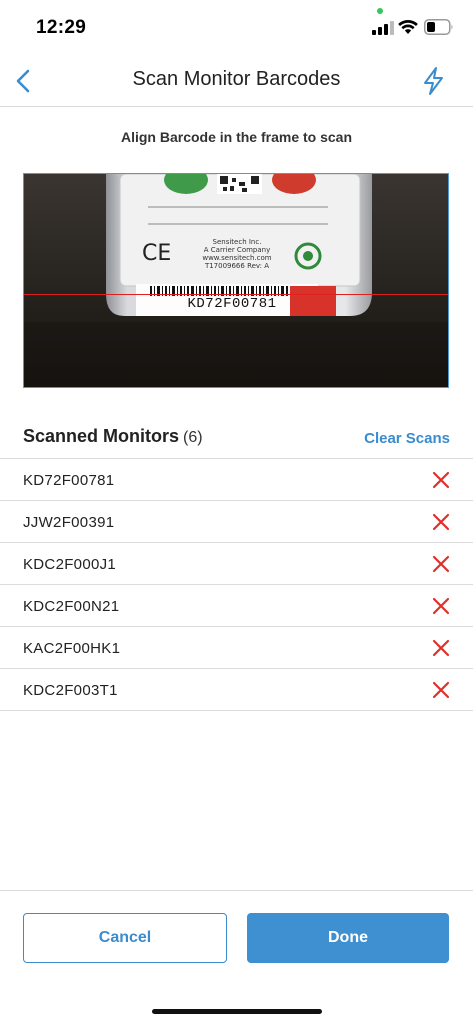 The width and height of the screenshot is (473, 1024). Describe the element at coordinates (236, 522) in the screenshot. I see `list-item: JJW2F00391` at that location.